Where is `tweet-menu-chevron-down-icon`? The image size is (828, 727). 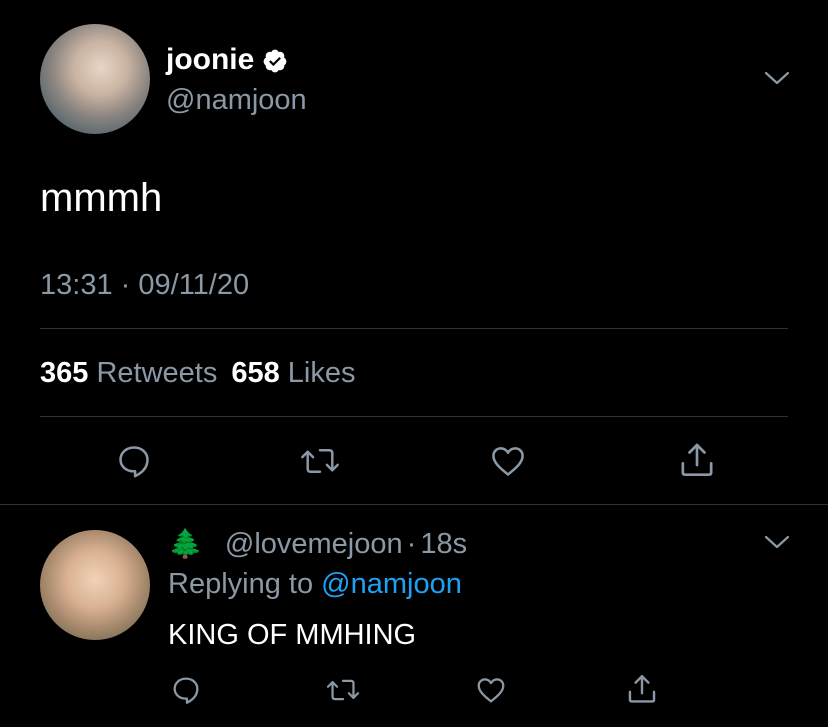
tweet-menu-chevron-down-icon is located at coordinates (777, 78).